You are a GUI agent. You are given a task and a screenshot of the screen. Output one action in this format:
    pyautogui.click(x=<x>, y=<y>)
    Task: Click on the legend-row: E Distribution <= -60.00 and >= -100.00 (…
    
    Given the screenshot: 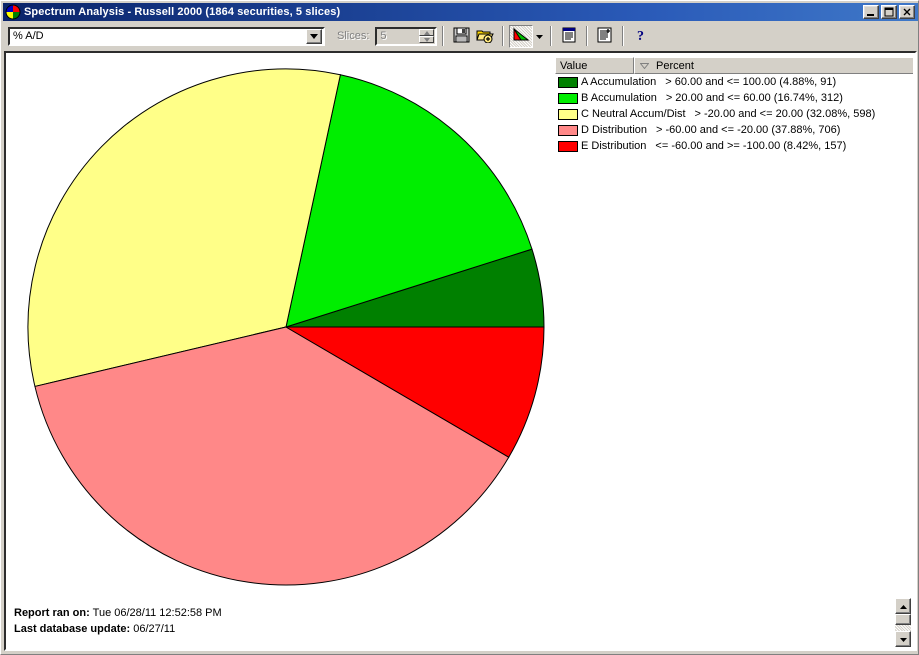 What is the action you would take?
    pyautogui.click(x=734, y=146)
    